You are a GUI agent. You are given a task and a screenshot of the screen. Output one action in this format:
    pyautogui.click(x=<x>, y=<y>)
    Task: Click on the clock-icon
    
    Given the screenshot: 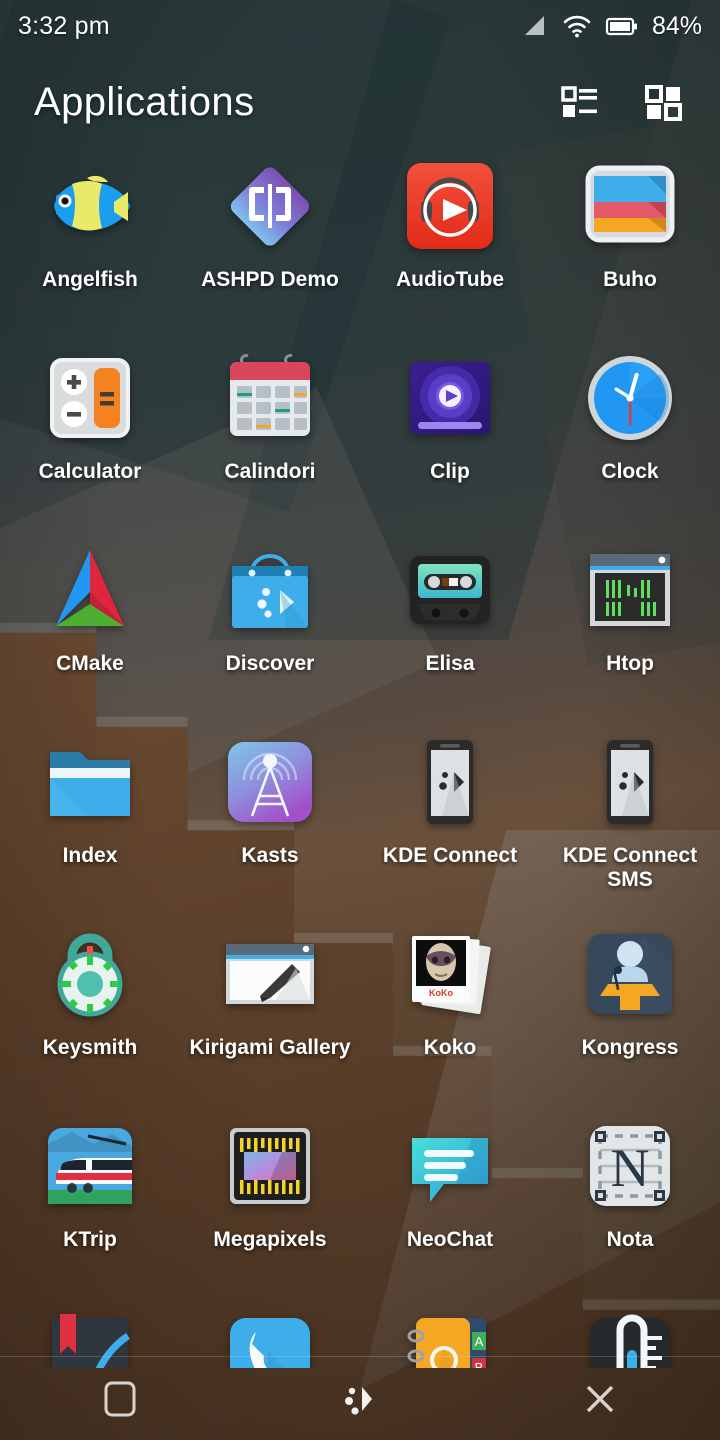 What is the action you would take?
    pyautogui.click(x=630, y=398)
    